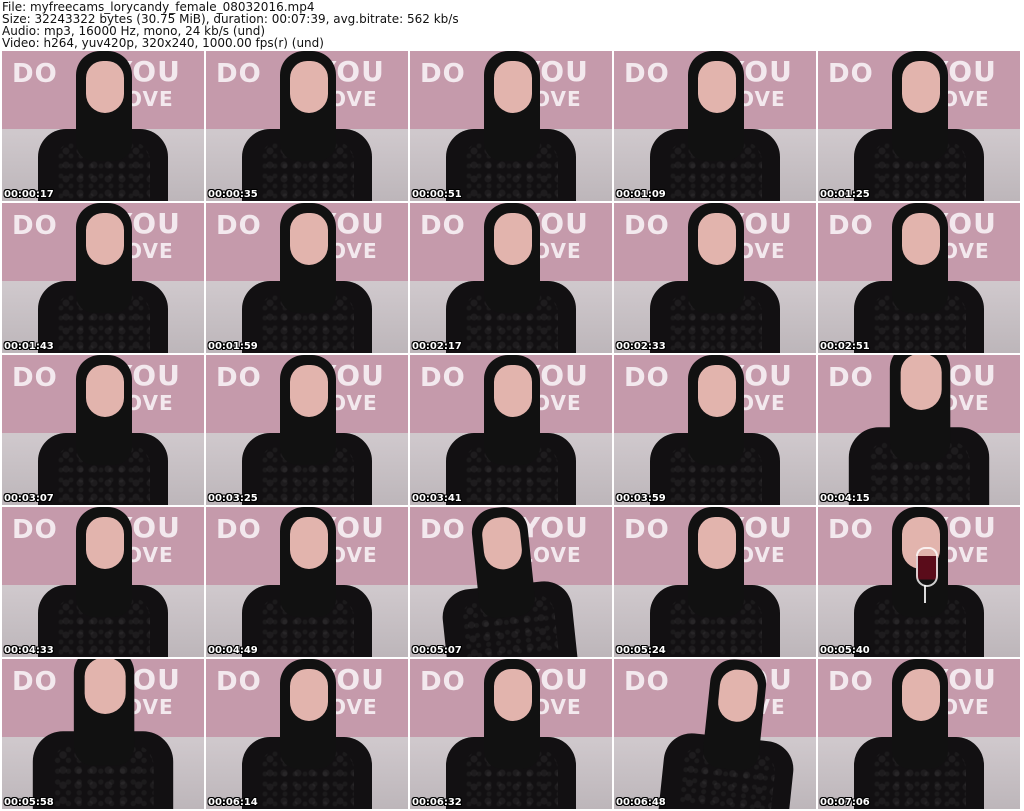 This screenshot has width=1024, height=811. I want to click on video-thumbnail: DO YOU LOVE 00:03:07, so click(103, 430).